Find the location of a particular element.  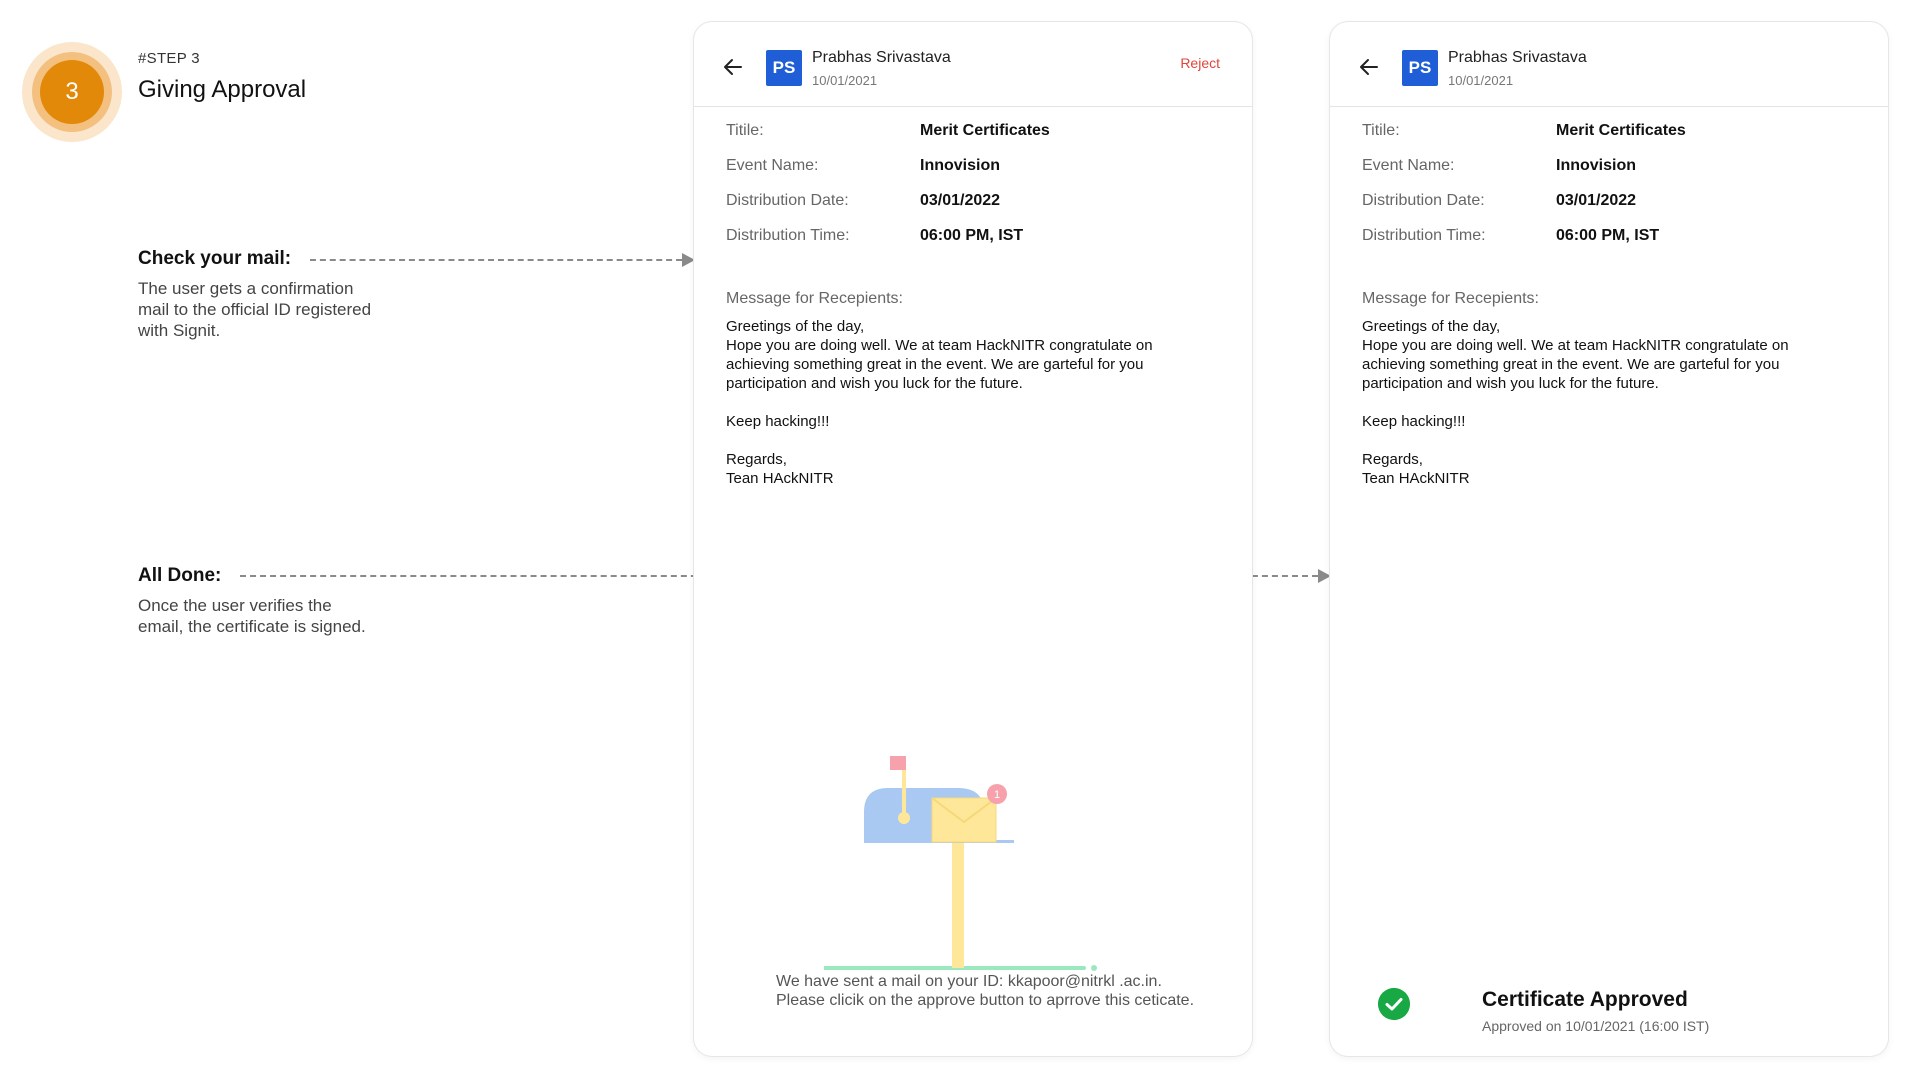

step-tag: #STEP 3 is located at coordinates (169, 58).